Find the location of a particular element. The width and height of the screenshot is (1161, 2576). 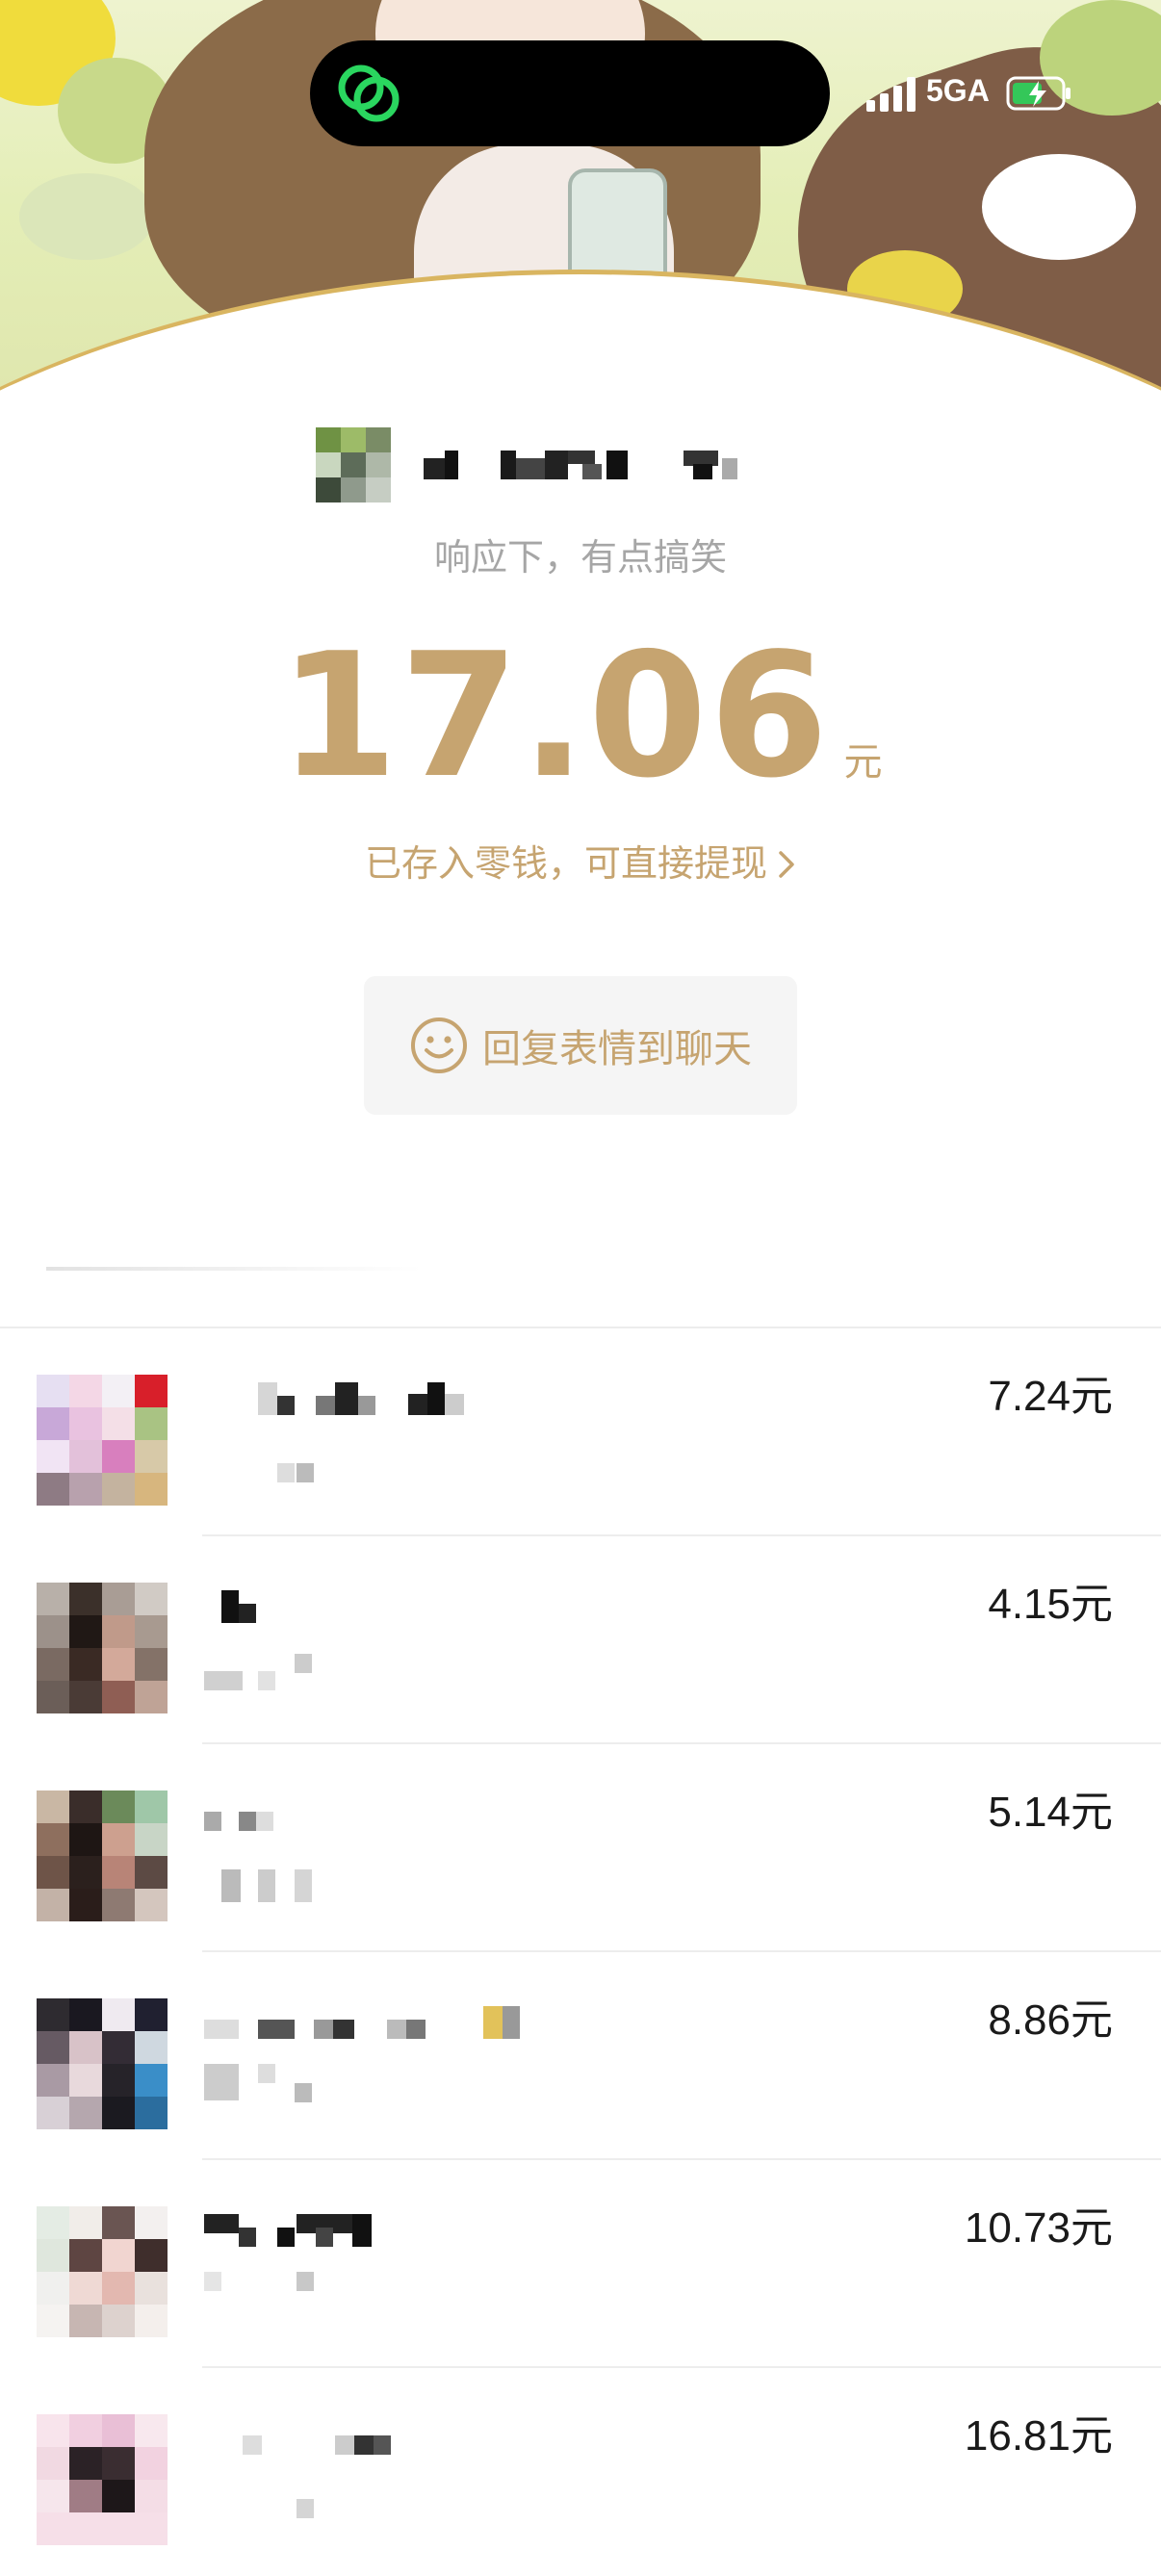

claim-amount: 10.73元 is located at coordinates (1038, 2228).